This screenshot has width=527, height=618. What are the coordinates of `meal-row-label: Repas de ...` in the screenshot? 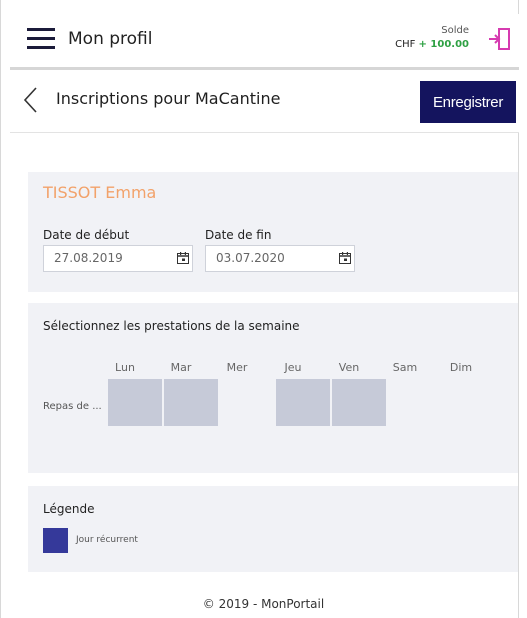 It's located at (72, 406).